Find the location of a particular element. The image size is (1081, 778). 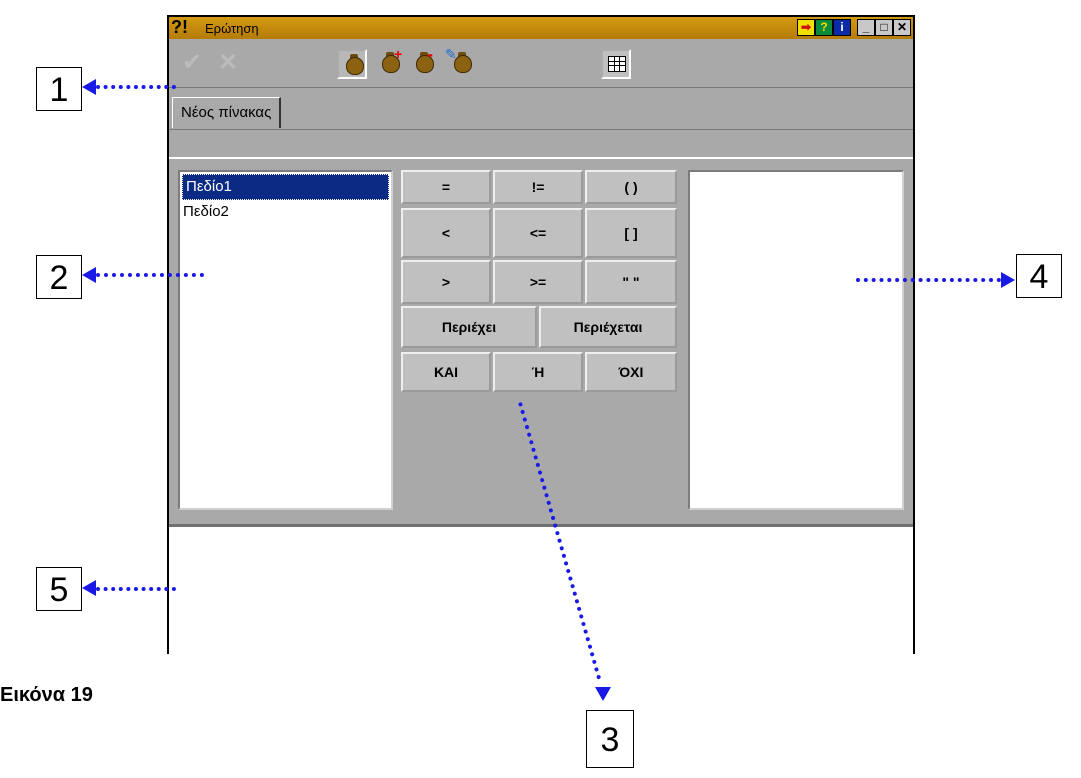

criteria-list is located at coordinates (796, 340).